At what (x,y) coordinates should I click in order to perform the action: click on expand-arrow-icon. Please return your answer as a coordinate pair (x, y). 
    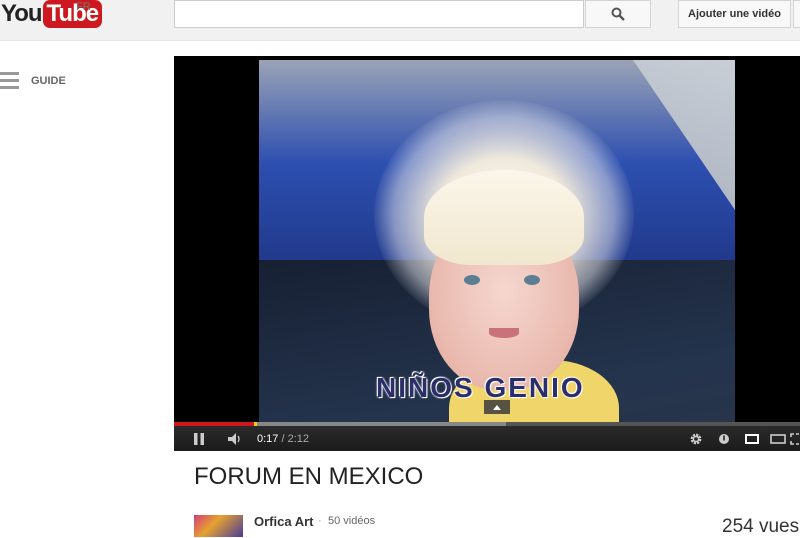
    Looking at the image, I should click on (497, 407).